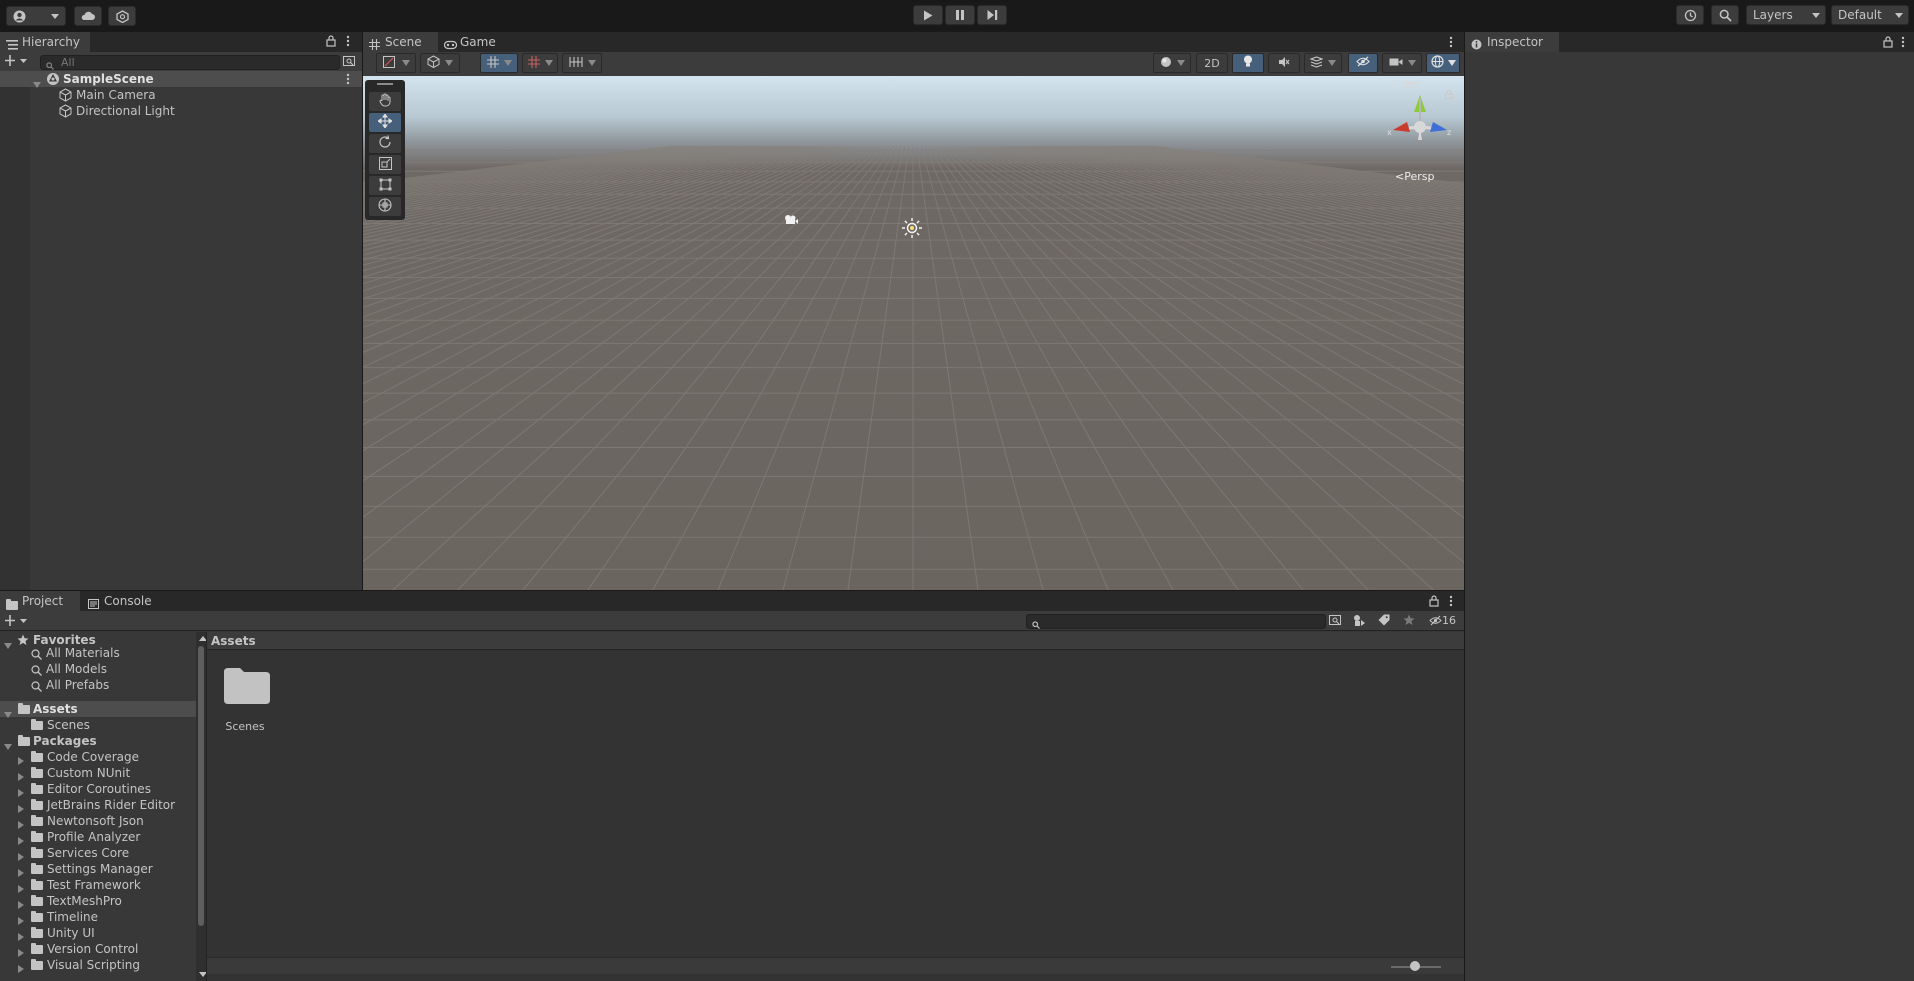 The width and height of the screenshot is (1914, 981). Describe the element at coordinates (88, 16) in the screenshot. I see `cloud-button` at that location.